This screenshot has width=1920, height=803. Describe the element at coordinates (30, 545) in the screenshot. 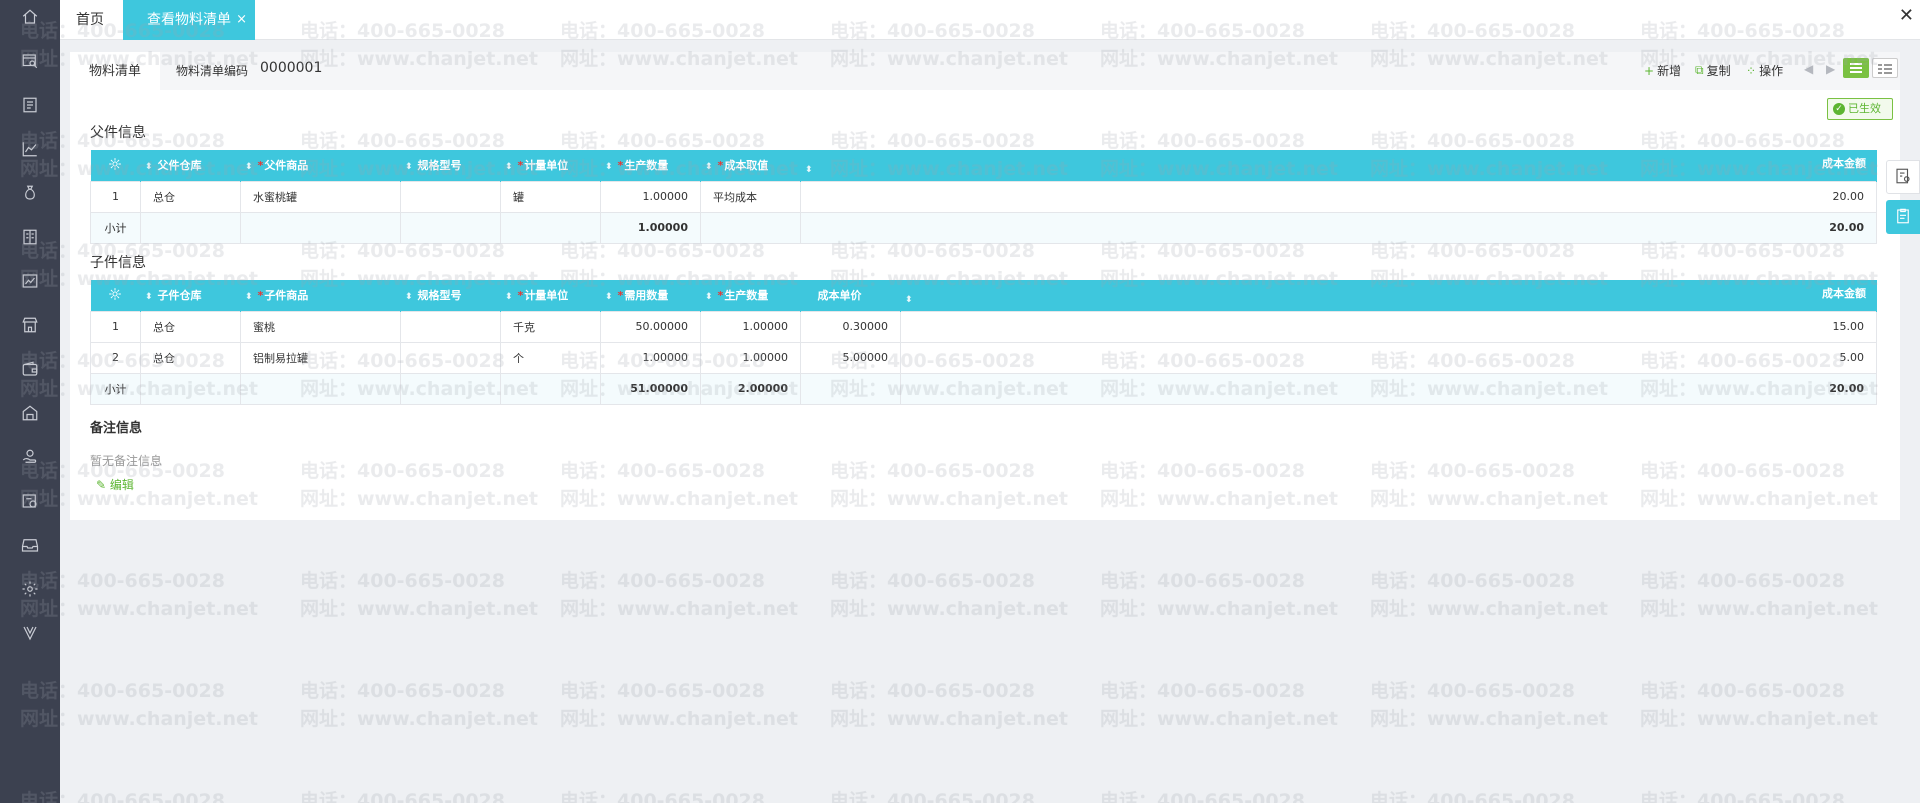

I see `inbox-icon` at that location.